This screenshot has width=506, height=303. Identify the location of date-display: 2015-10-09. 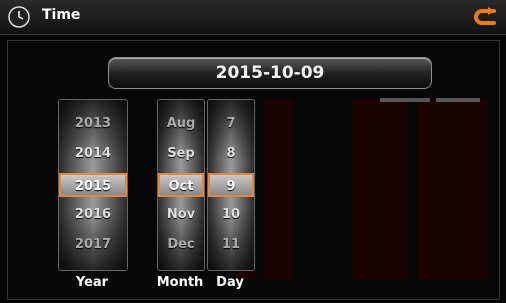
(270, 73).